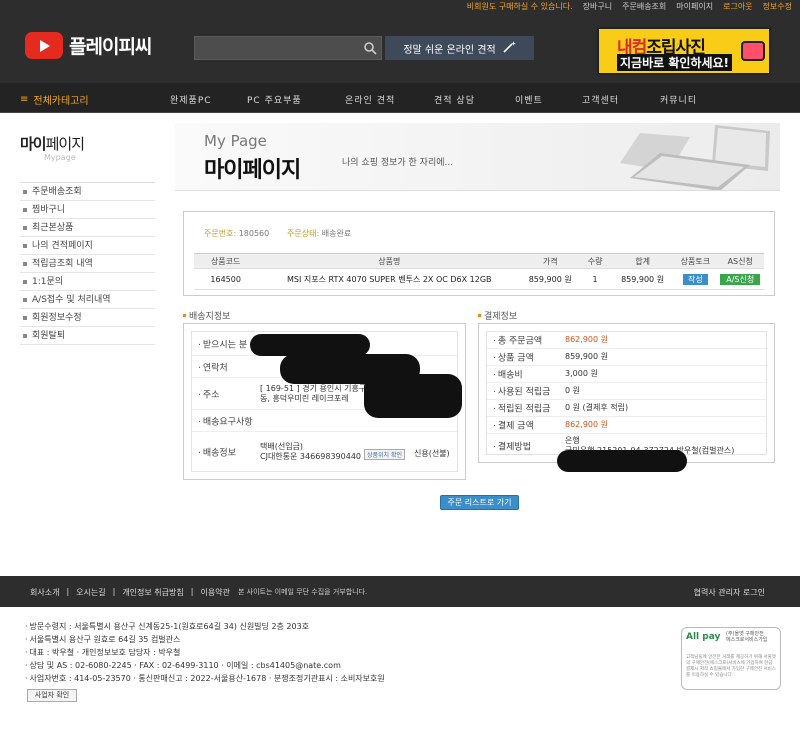 Image resolution: width=800 pixels, height=734 pixels. What do you see at coordinates (385, 454) in the screenshot?
I see `track-button: 상품위치 확인` at bounding box center [385, 454].